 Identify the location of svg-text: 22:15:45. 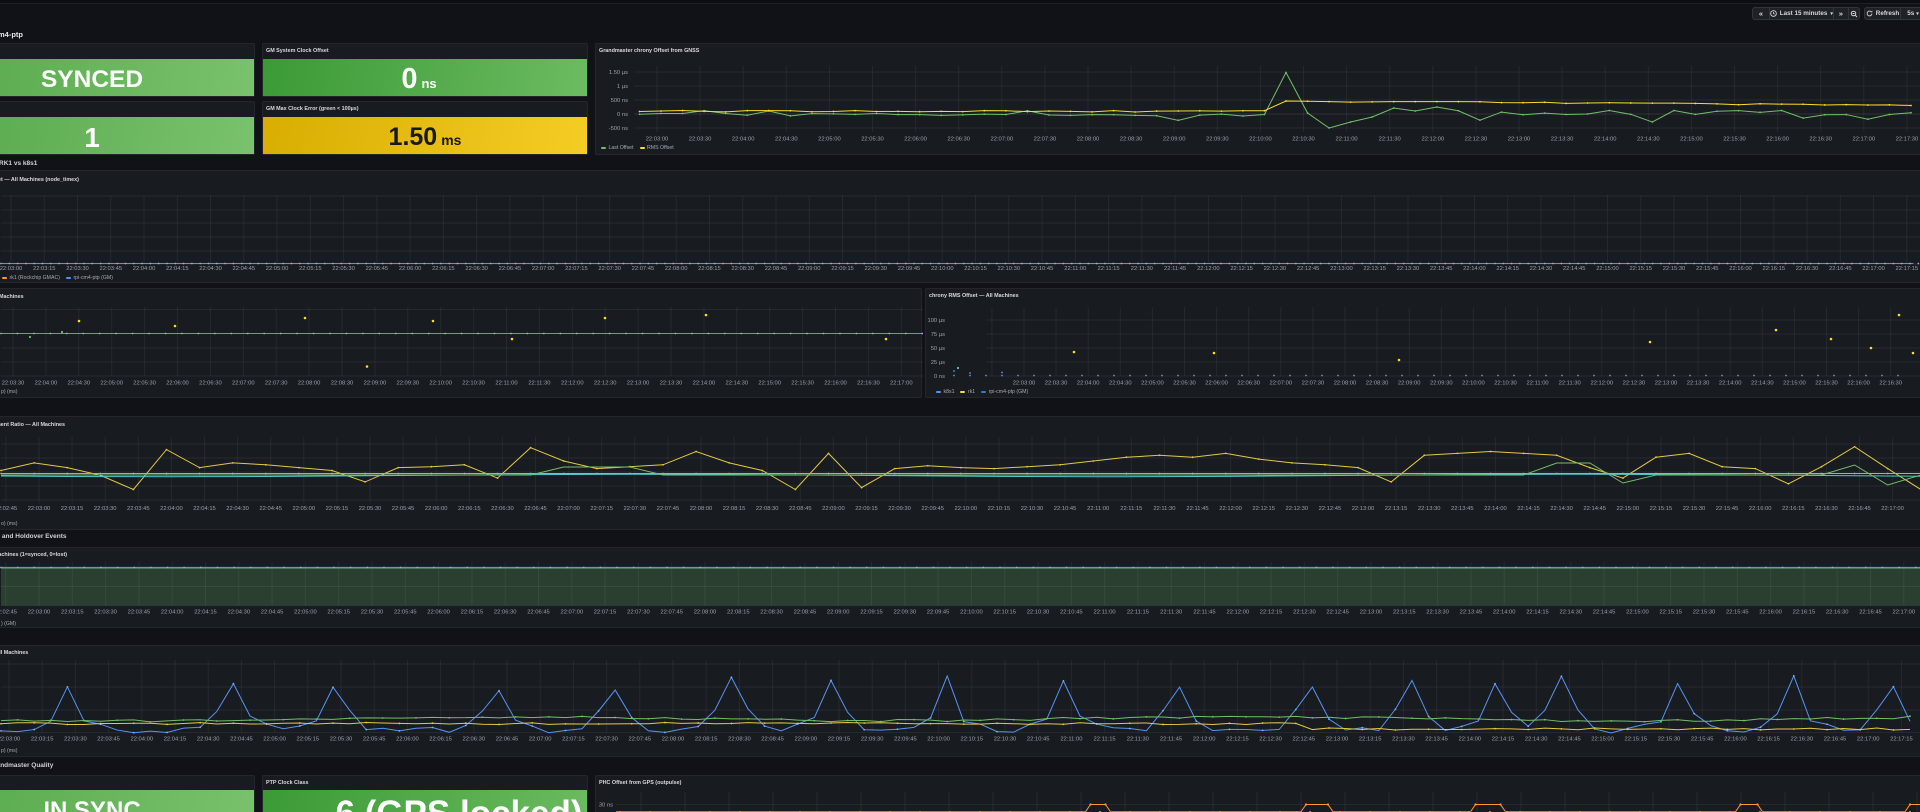
(1737, 613).